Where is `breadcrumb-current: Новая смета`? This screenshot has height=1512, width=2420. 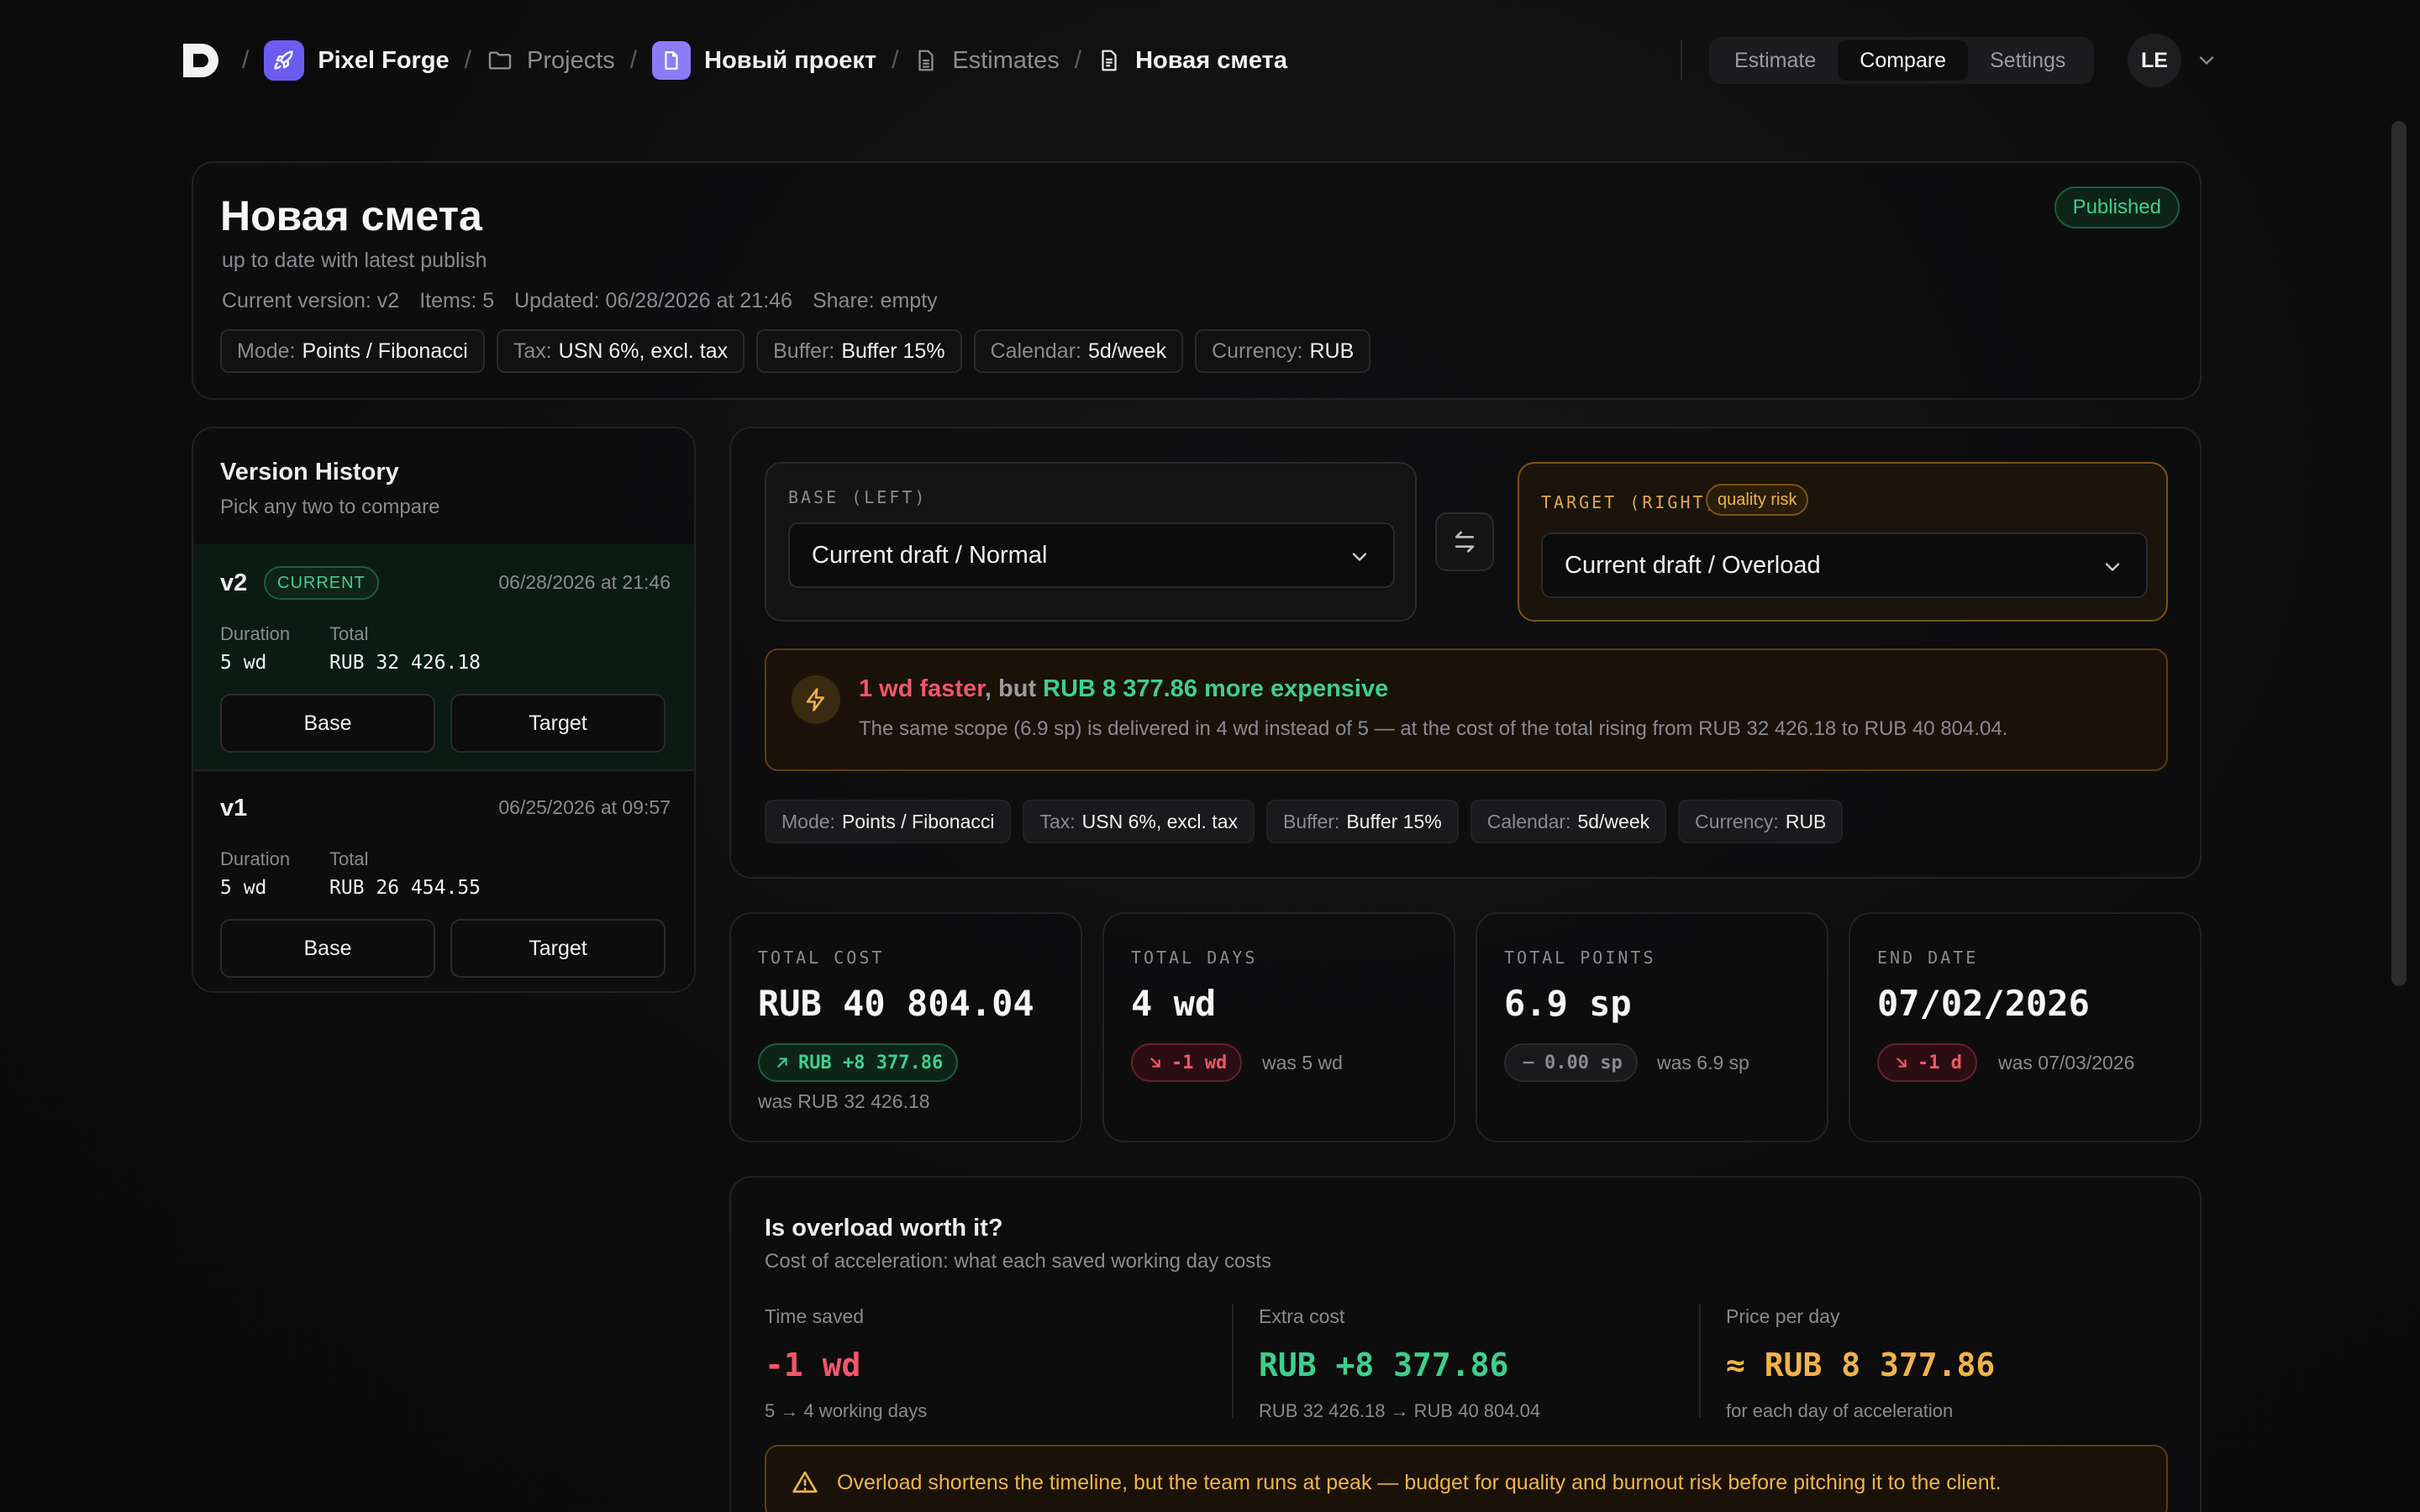 breadcrumb-current: Новая смета is located at coordinates (1192, 61).